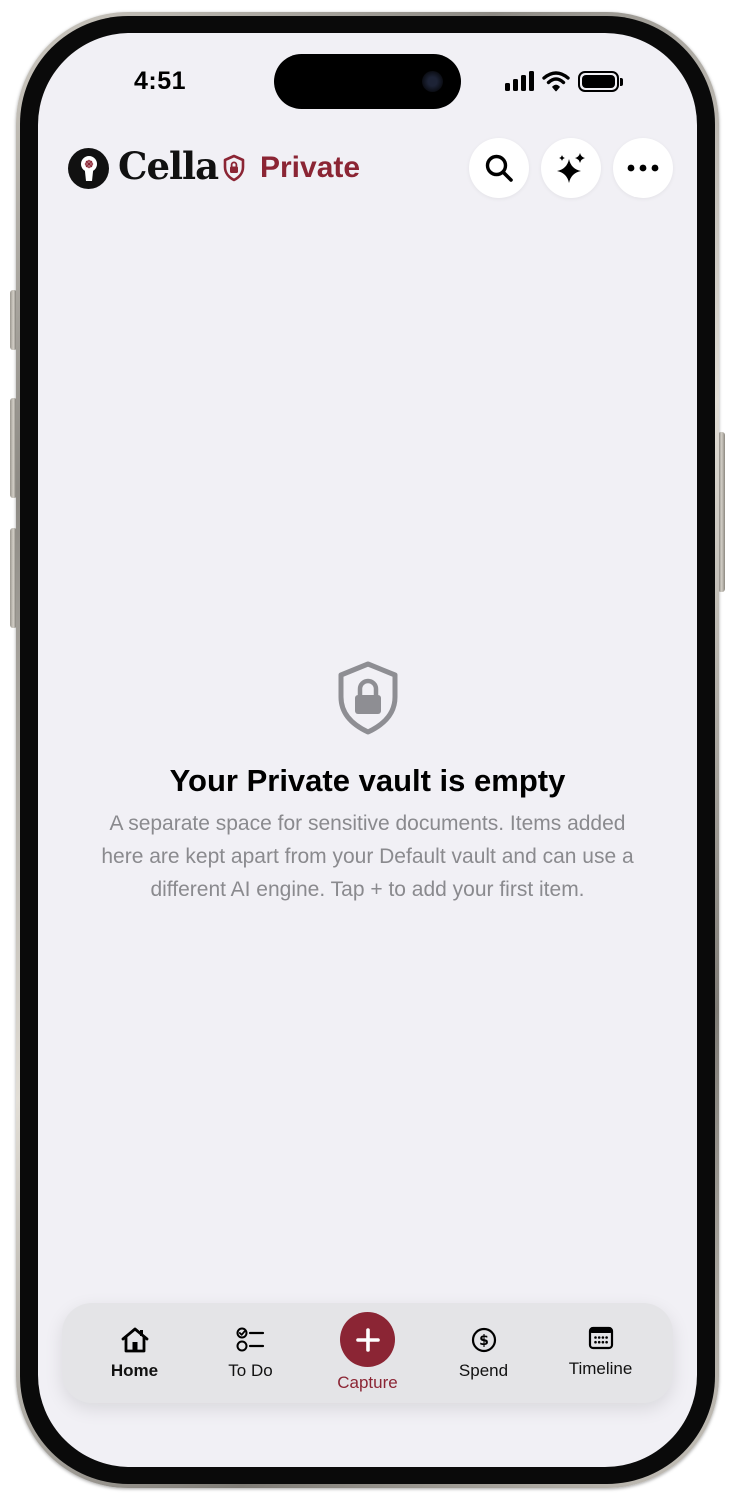  Describe the element at coordinates (556, 81) in the screenshot. I see `wifi-icon` at that location.